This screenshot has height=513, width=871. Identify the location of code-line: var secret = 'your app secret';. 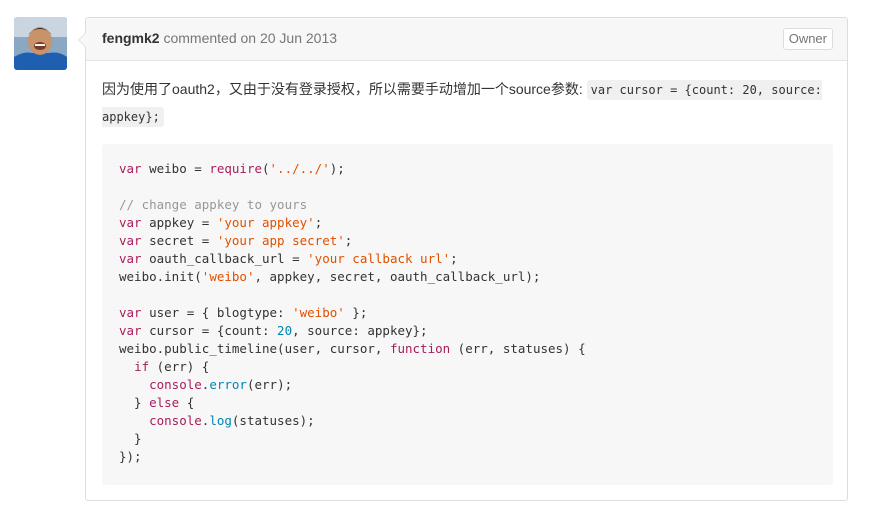
(236, 240).